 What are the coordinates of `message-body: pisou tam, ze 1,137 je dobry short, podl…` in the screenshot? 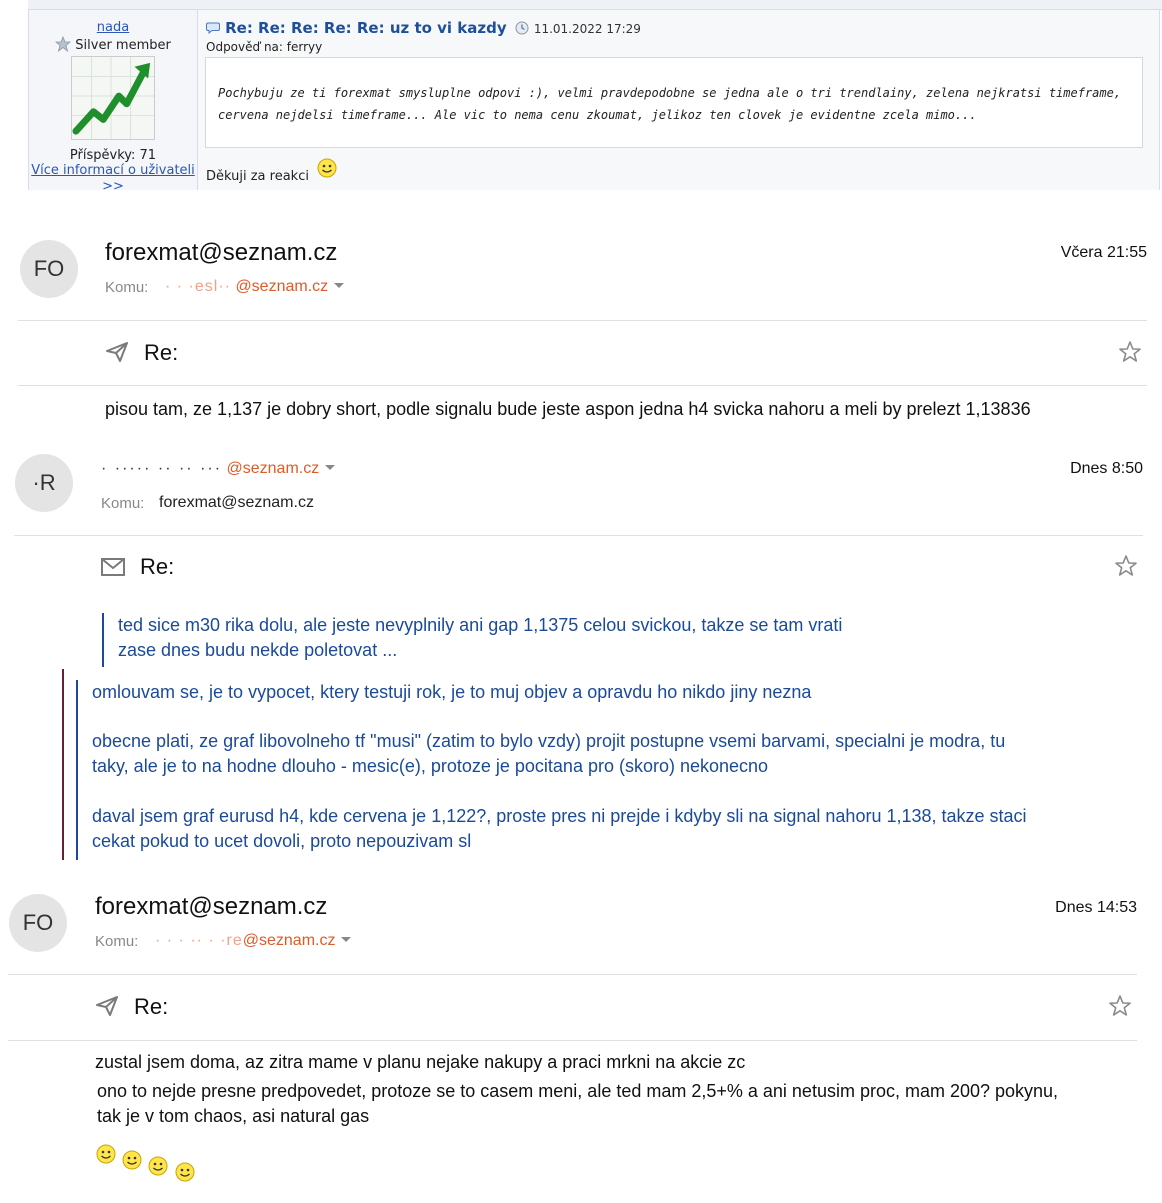 It's located at (568, 409).